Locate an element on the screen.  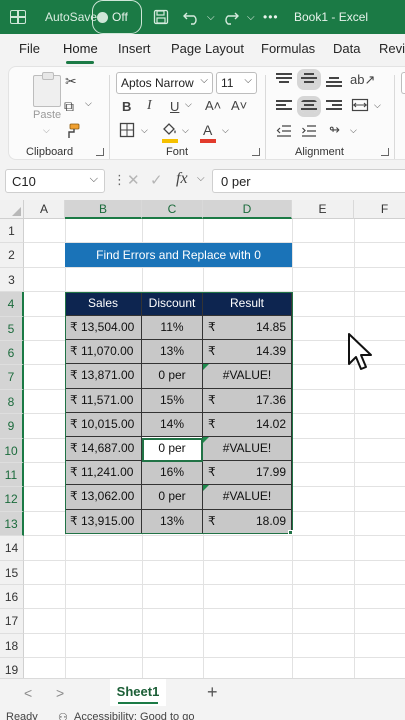
row-header: 7 is located at coordinates (12, 377).